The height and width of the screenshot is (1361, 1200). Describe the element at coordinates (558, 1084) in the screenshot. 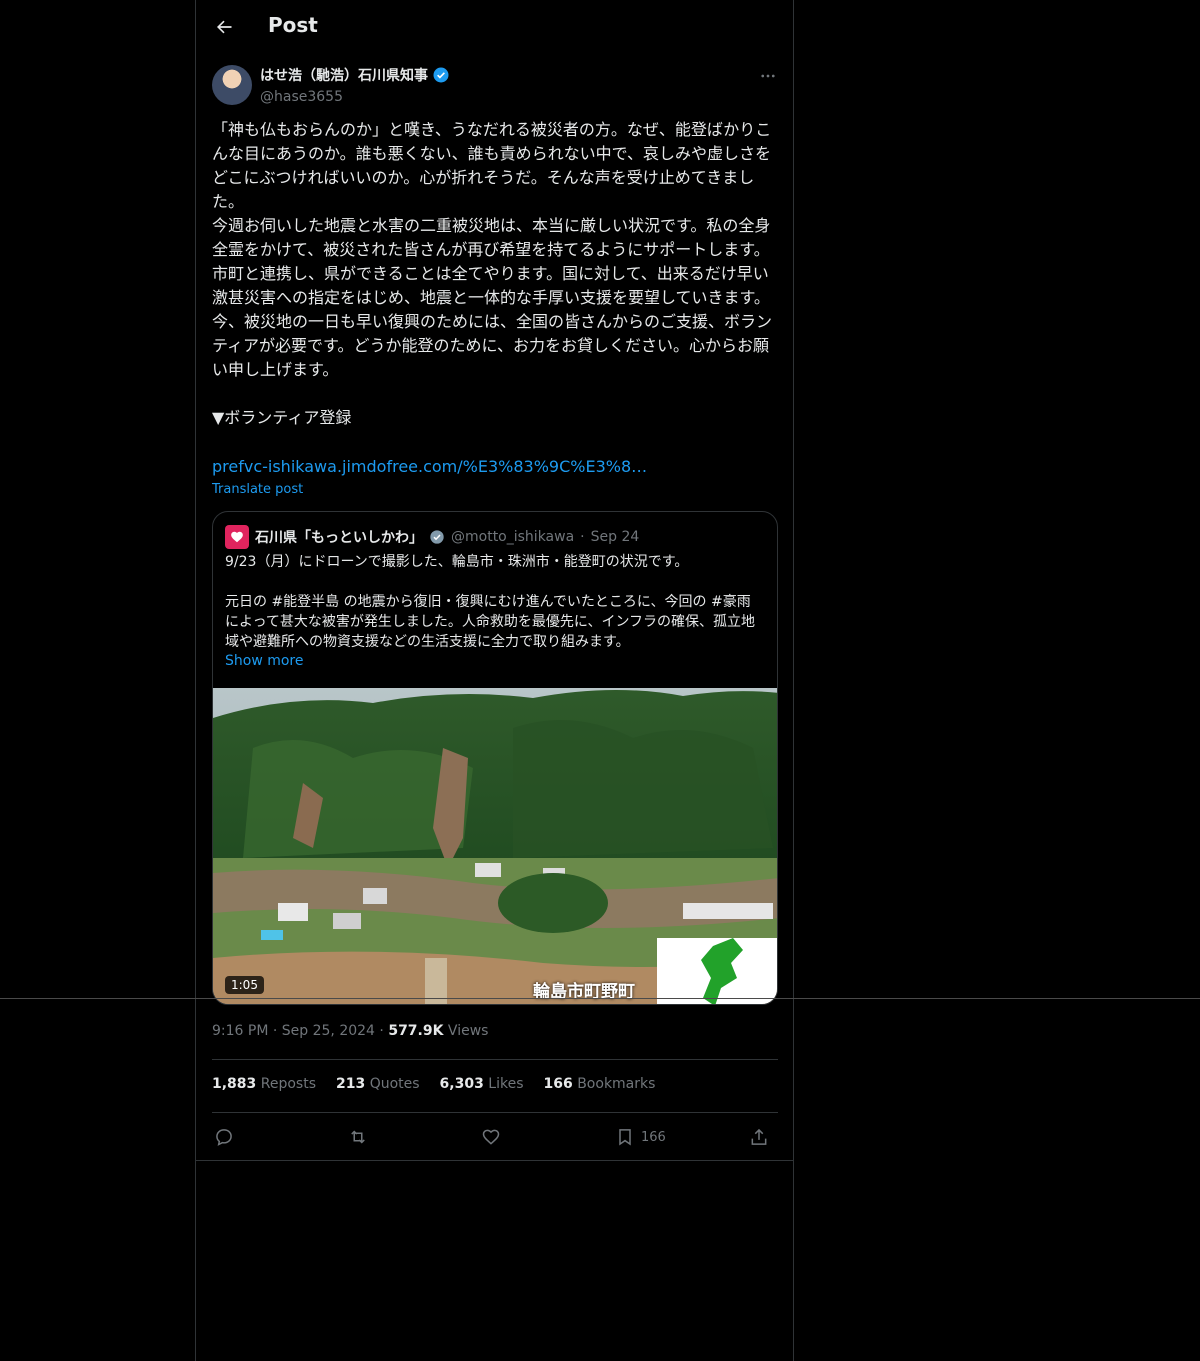

I see `bookmarks-count: 166` at that location.